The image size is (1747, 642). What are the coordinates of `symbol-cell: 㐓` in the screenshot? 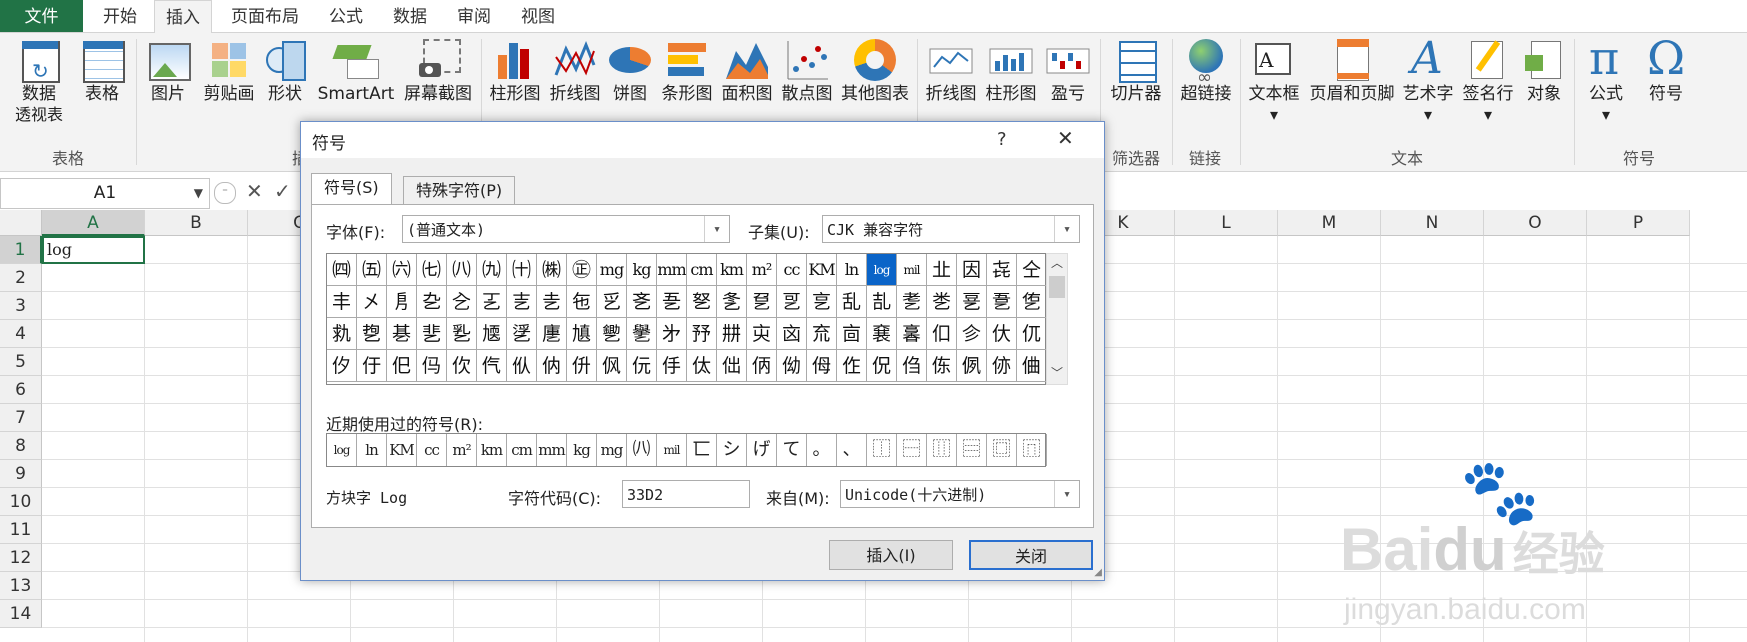 It's located at (792, 302).